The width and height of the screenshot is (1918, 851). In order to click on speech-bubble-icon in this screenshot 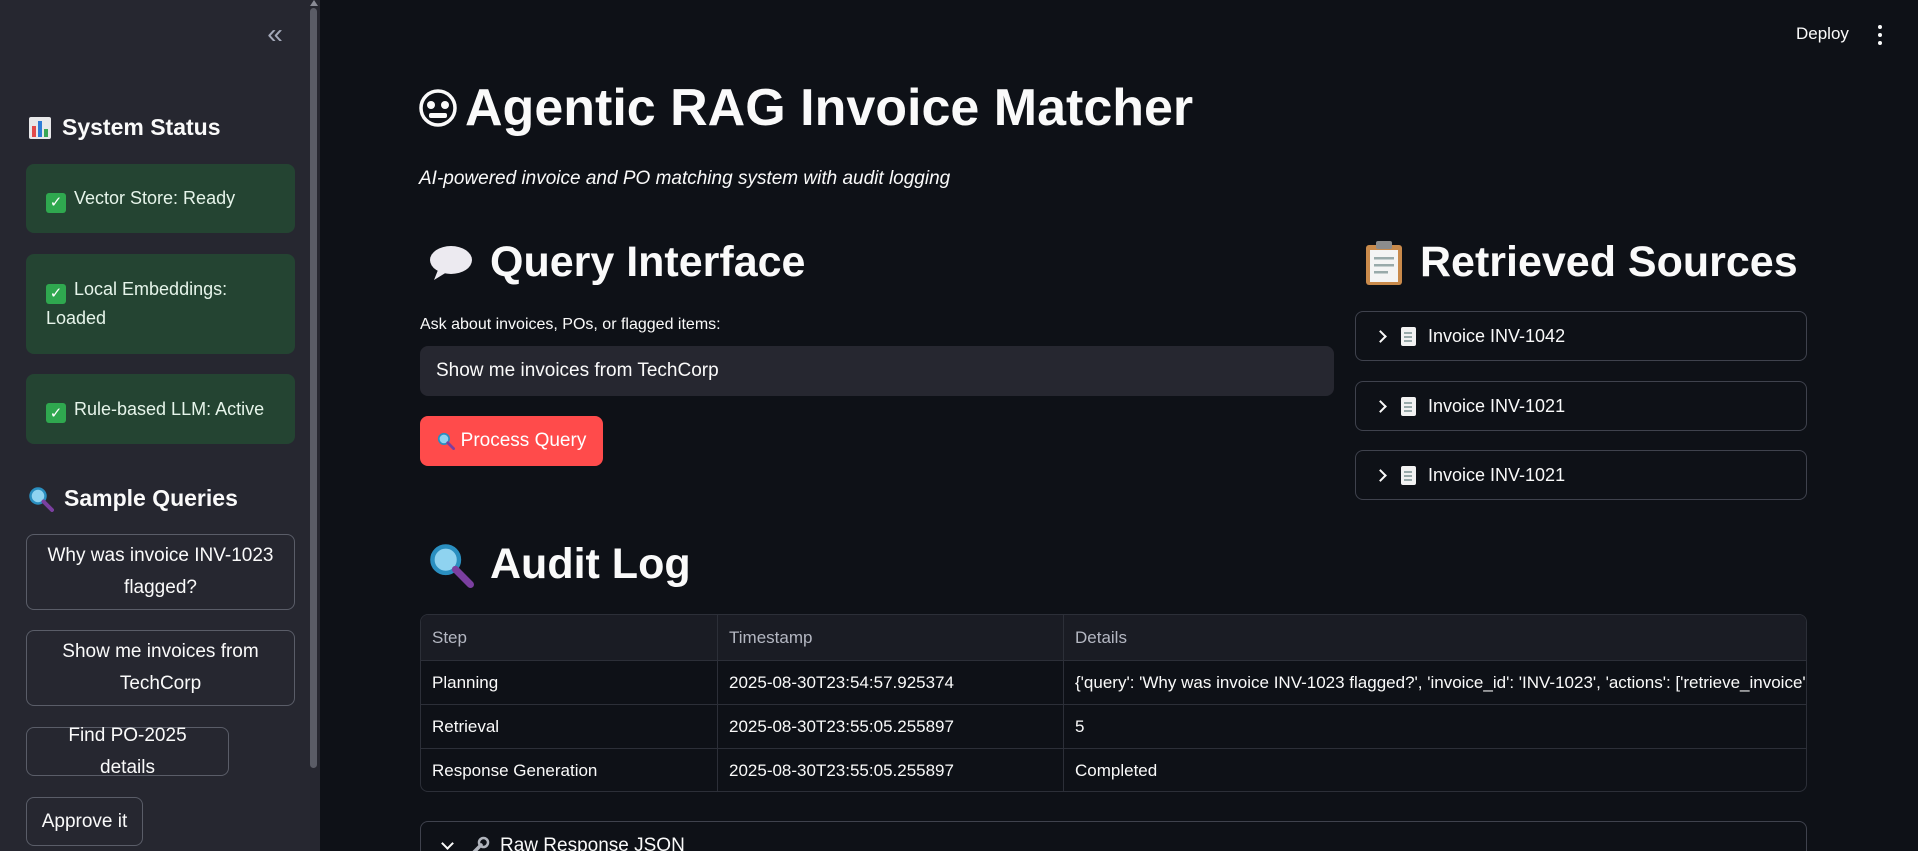, I will do `click(451, 262)`.